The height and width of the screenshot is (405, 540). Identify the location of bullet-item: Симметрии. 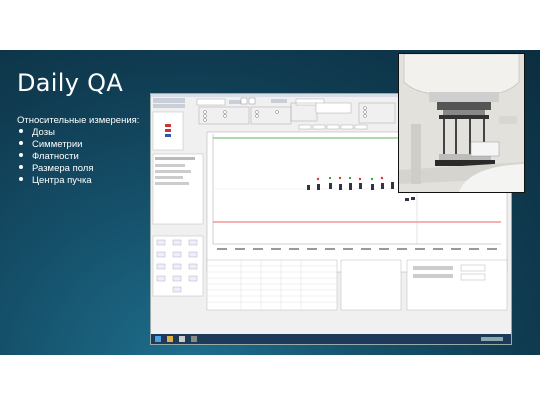
(55, 145).